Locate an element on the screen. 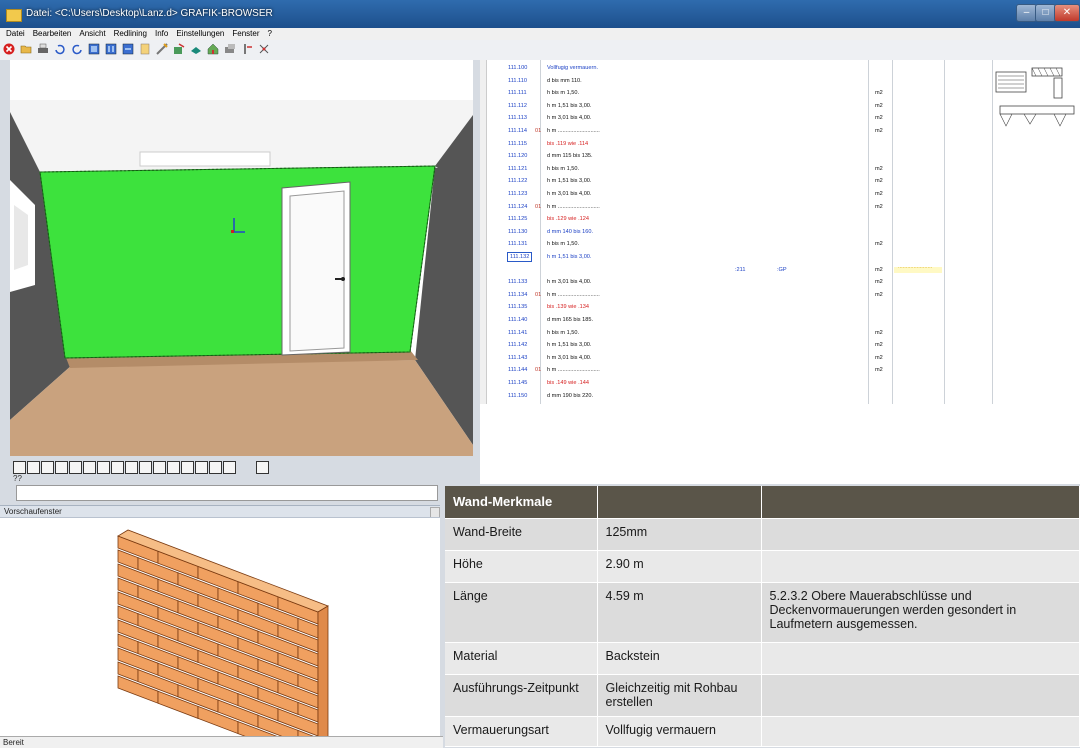 The height and width of the screenshot is (748, 1080). list-item: 111.142 h m 1,51 bis 3,00. m2 is located at coordinates (780, 345).